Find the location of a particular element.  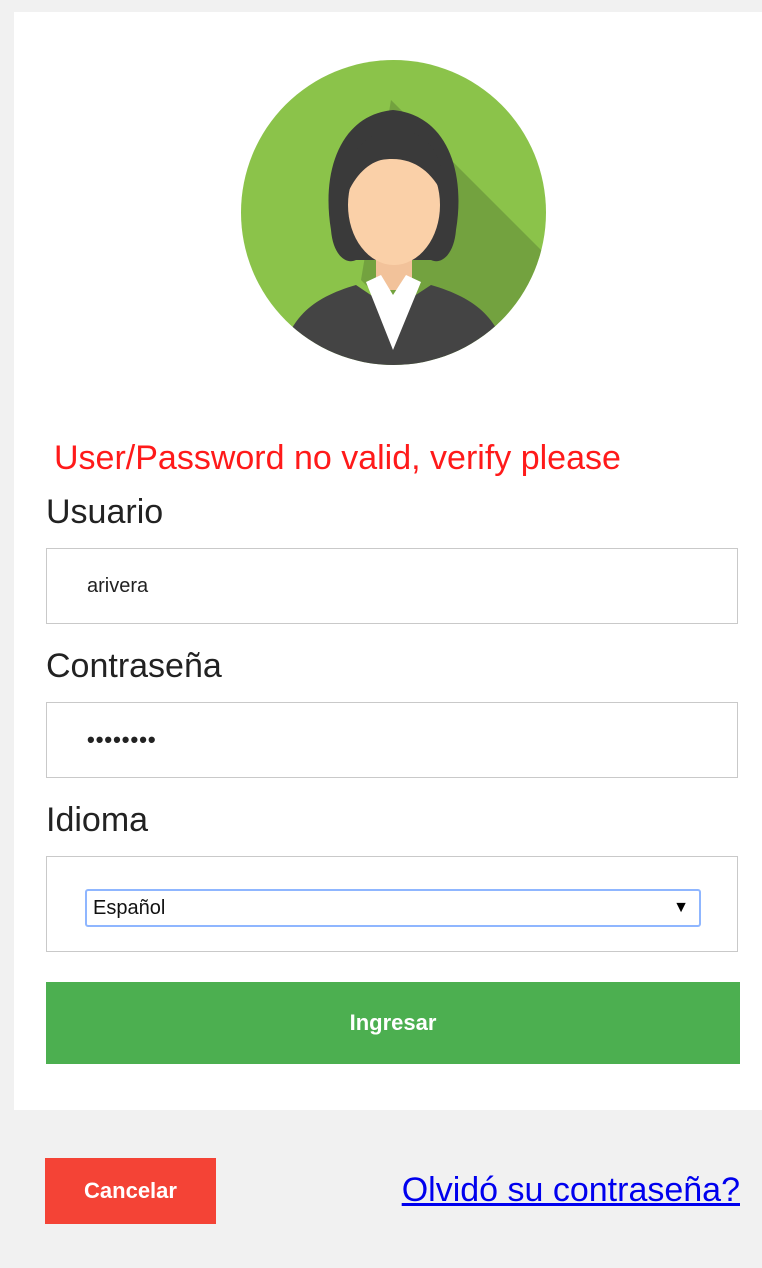

username-label: Usuario is located at coordinates (105, 512).